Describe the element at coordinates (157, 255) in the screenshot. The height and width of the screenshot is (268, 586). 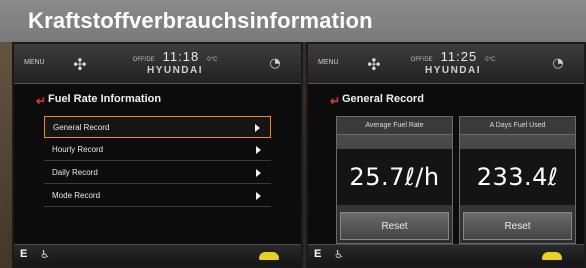
I see `left-bottom-bar: E ♿` at that location.